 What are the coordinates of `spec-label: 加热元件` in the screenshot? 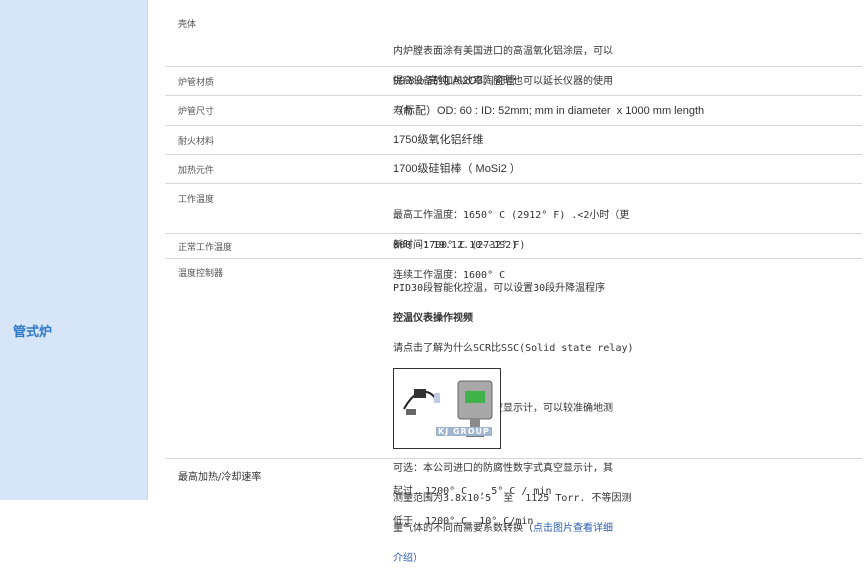 It's located at (196, 171).